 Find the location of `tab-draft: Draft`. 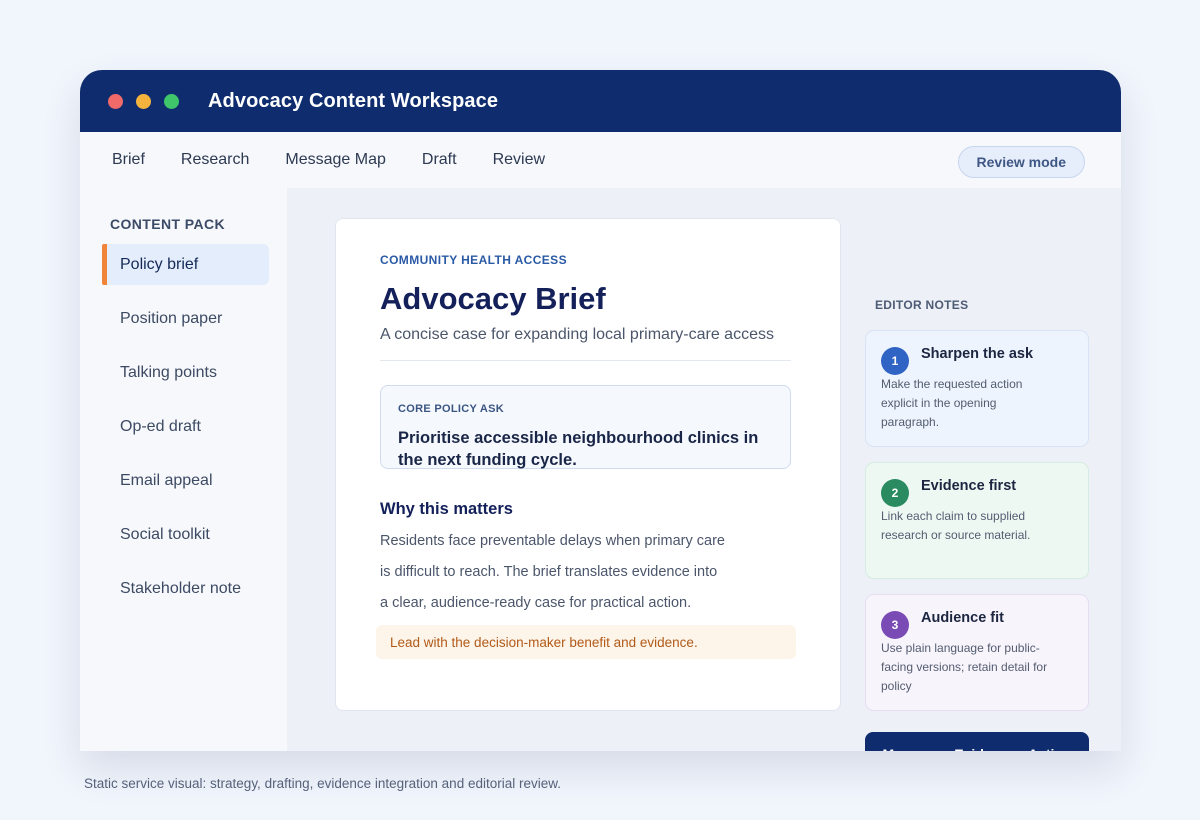

tab-draft: Draft is located at coordinates (439, 160).